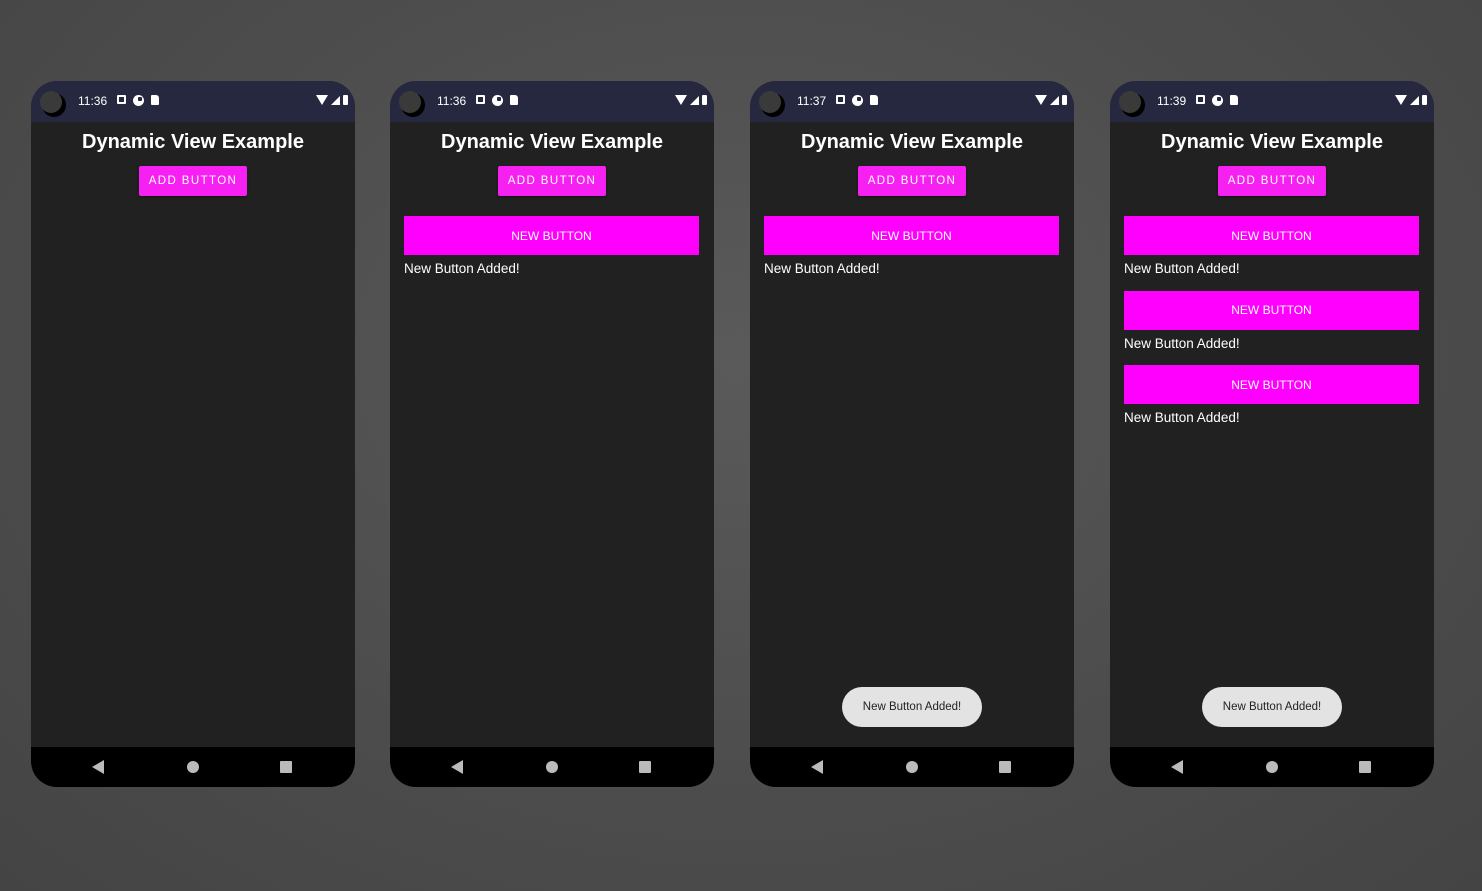 This screenshot has width=1482, height=891. I want to click on status-time: 11:37, so click(812, 101).